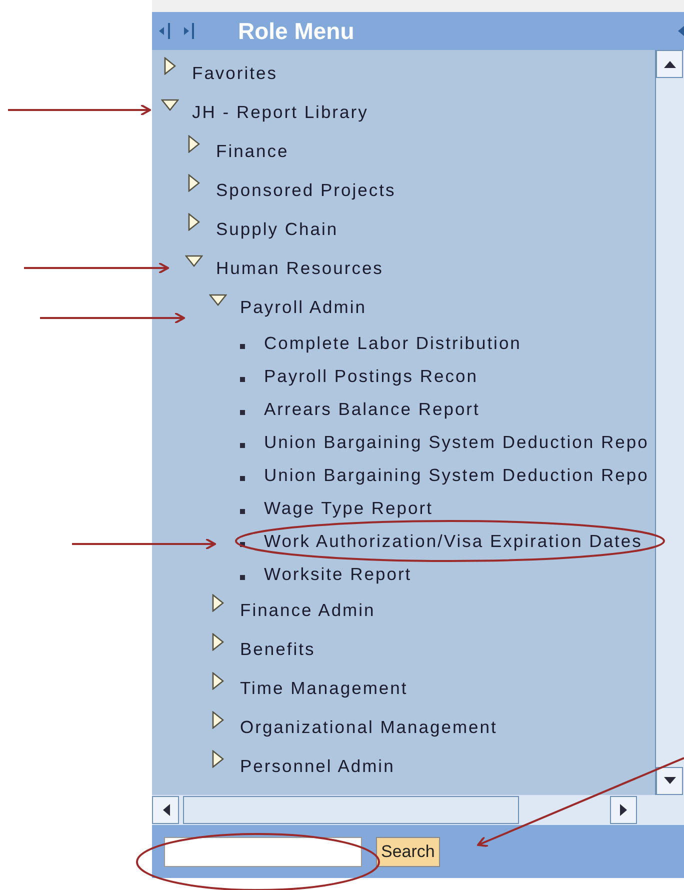 The height and width of the screenshot is (890, 684). What do you see at coordinates (165, 31) in the screenshot?
I see `collapse-left-icon` at bounding box center [165, 31].